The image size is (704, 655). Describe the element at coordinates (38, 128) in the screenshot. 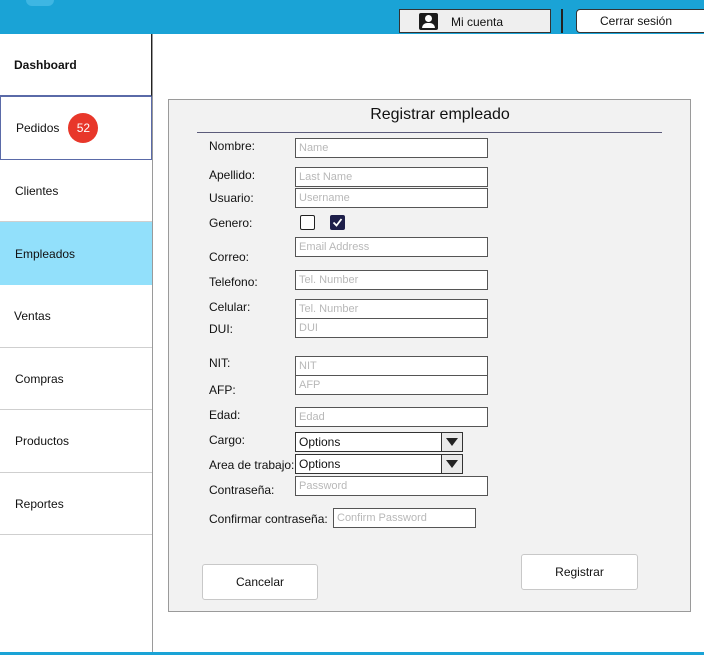

I see `sidebar-item-label: Pedidos` at that location.